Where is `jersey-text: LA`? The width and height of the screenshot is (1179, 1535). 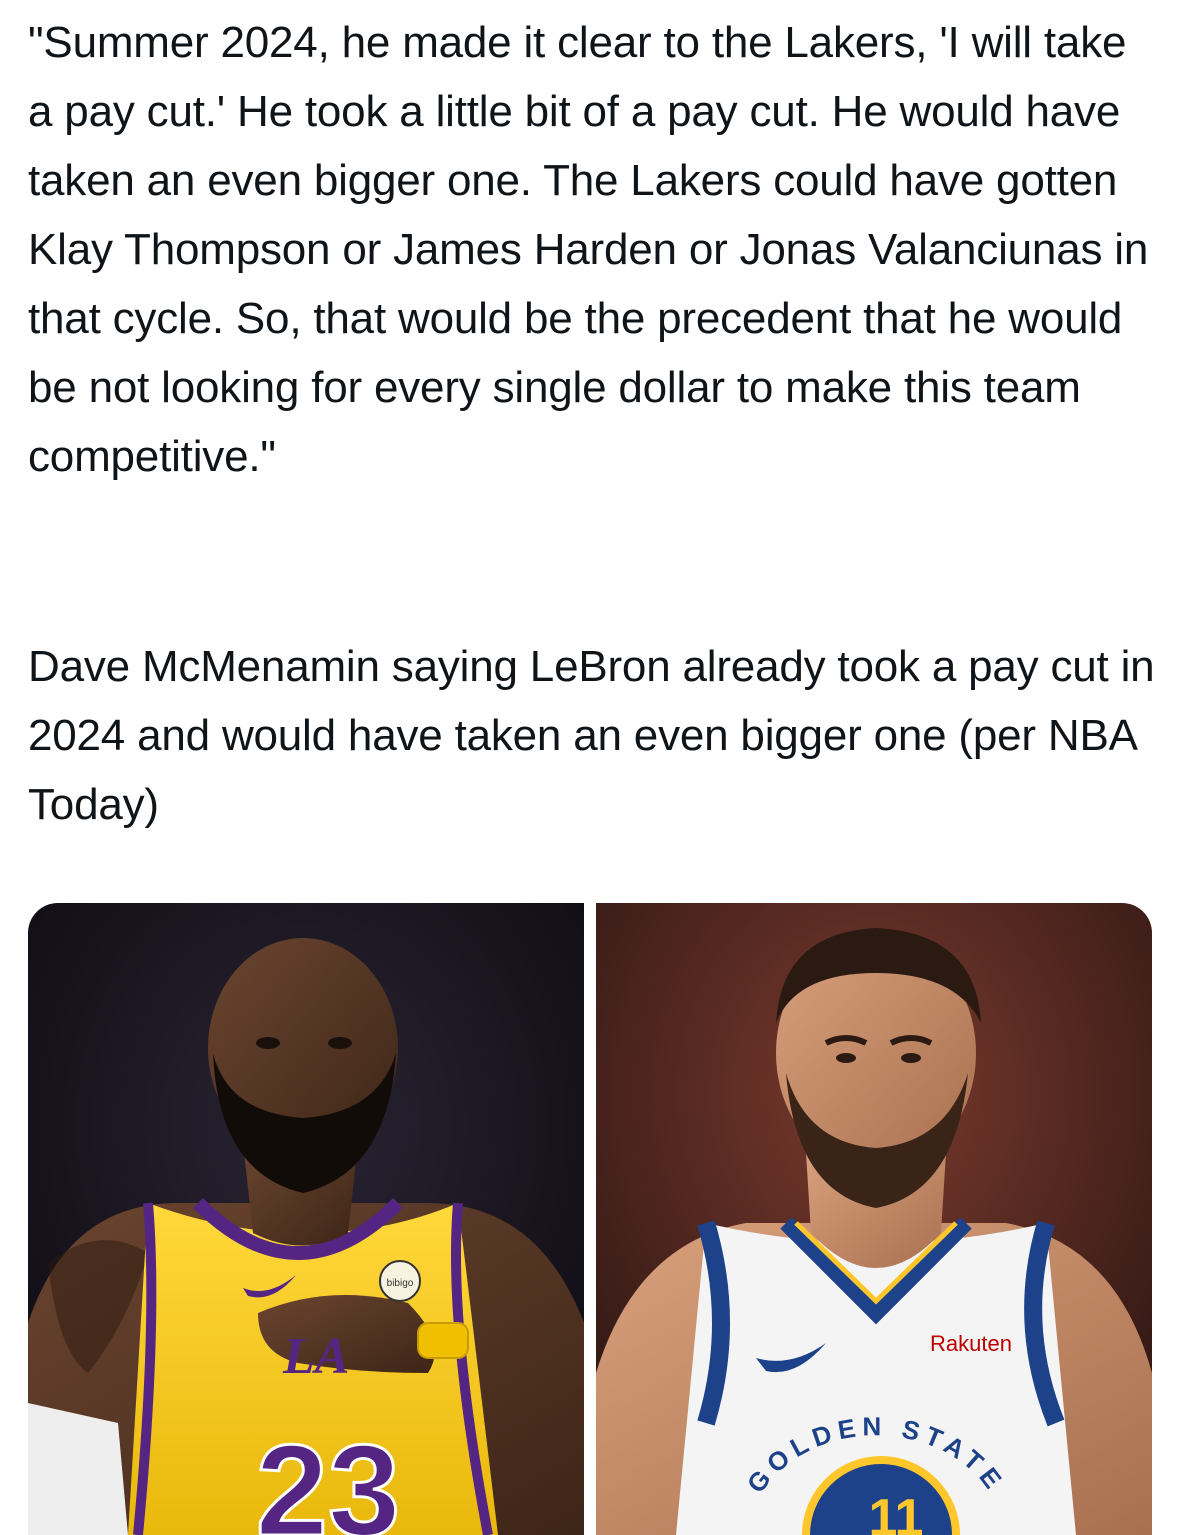
jersey-text: LA is located at coordinates (315, 1356).